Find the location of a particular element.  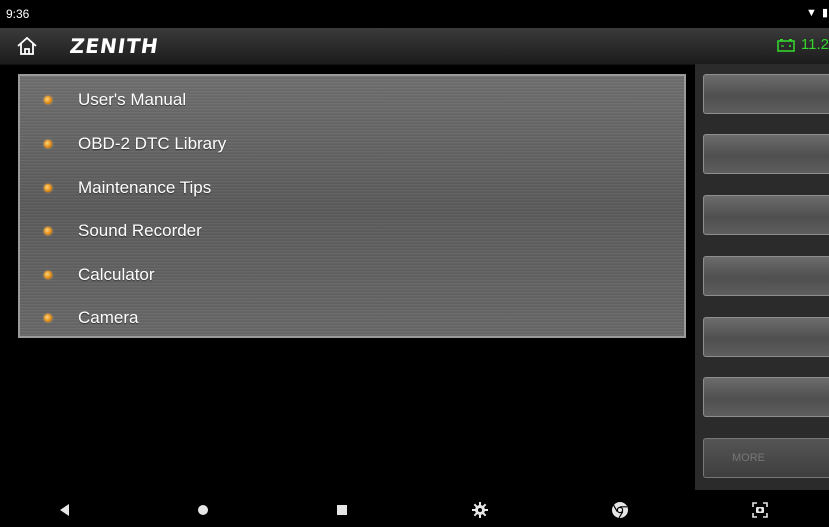

menu-item-obd2-dtc-library: OBD-2 DTC Library is located at coordinates (352, 144).